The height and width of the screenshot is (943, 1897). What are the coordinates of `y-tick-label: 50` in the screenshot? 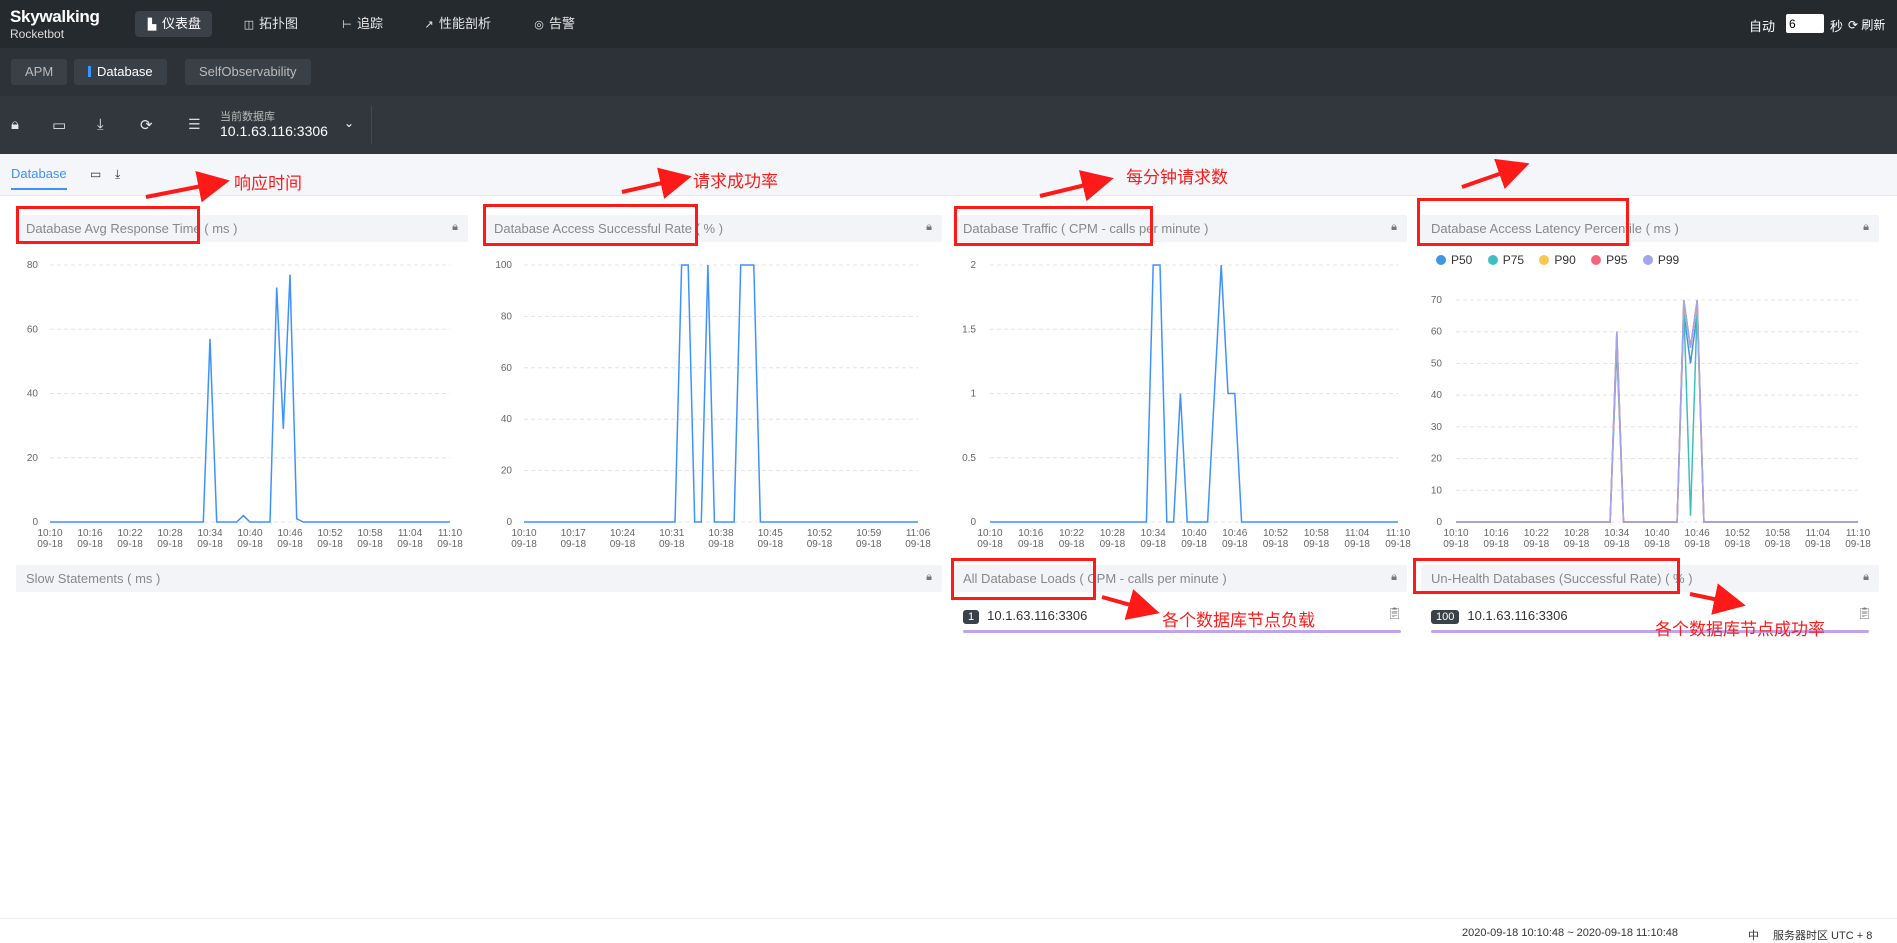 It's located at (1437, 363).